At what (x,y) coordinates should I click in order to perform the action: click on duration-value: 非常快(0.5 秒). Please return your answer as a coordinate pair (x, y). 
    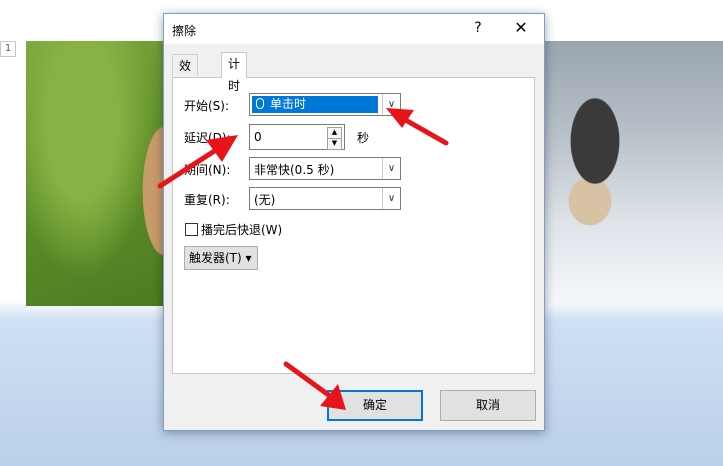
    Looking at the image, I should click on (294, 170).